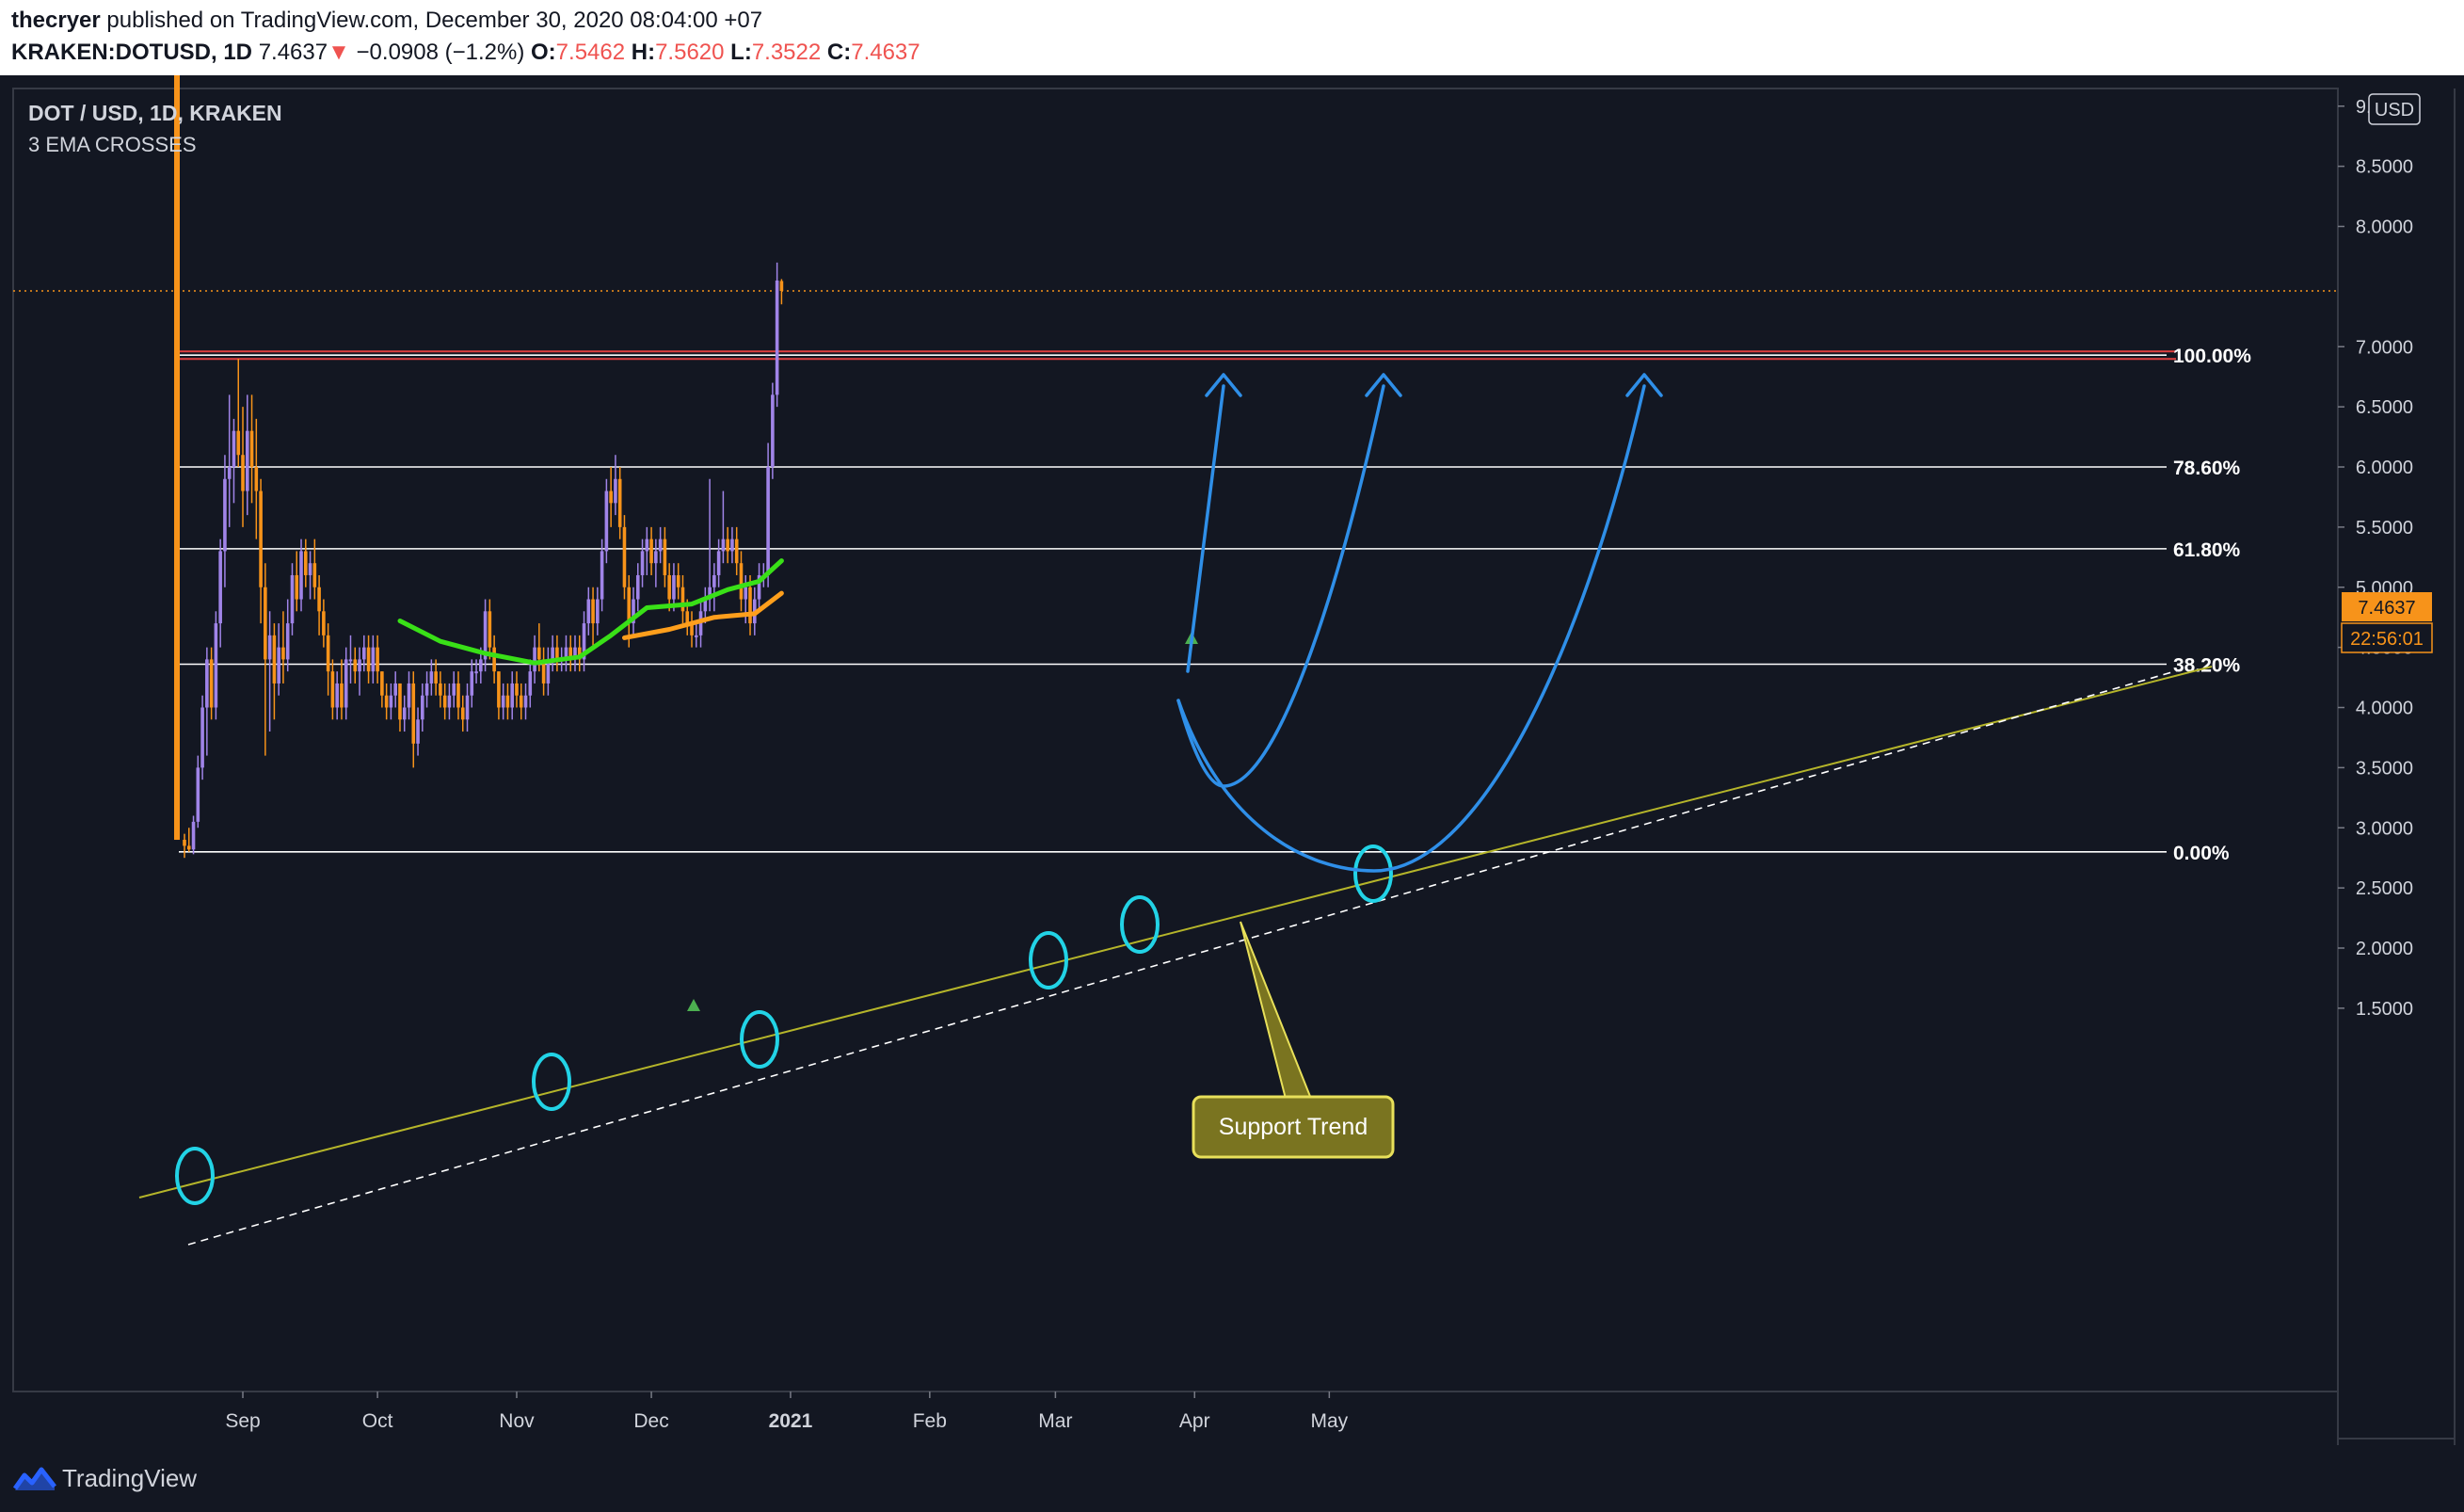  Describe the element at coordinates (1194, 1421) in the screenshot. I see `time-tick-label: Apr` at that location.